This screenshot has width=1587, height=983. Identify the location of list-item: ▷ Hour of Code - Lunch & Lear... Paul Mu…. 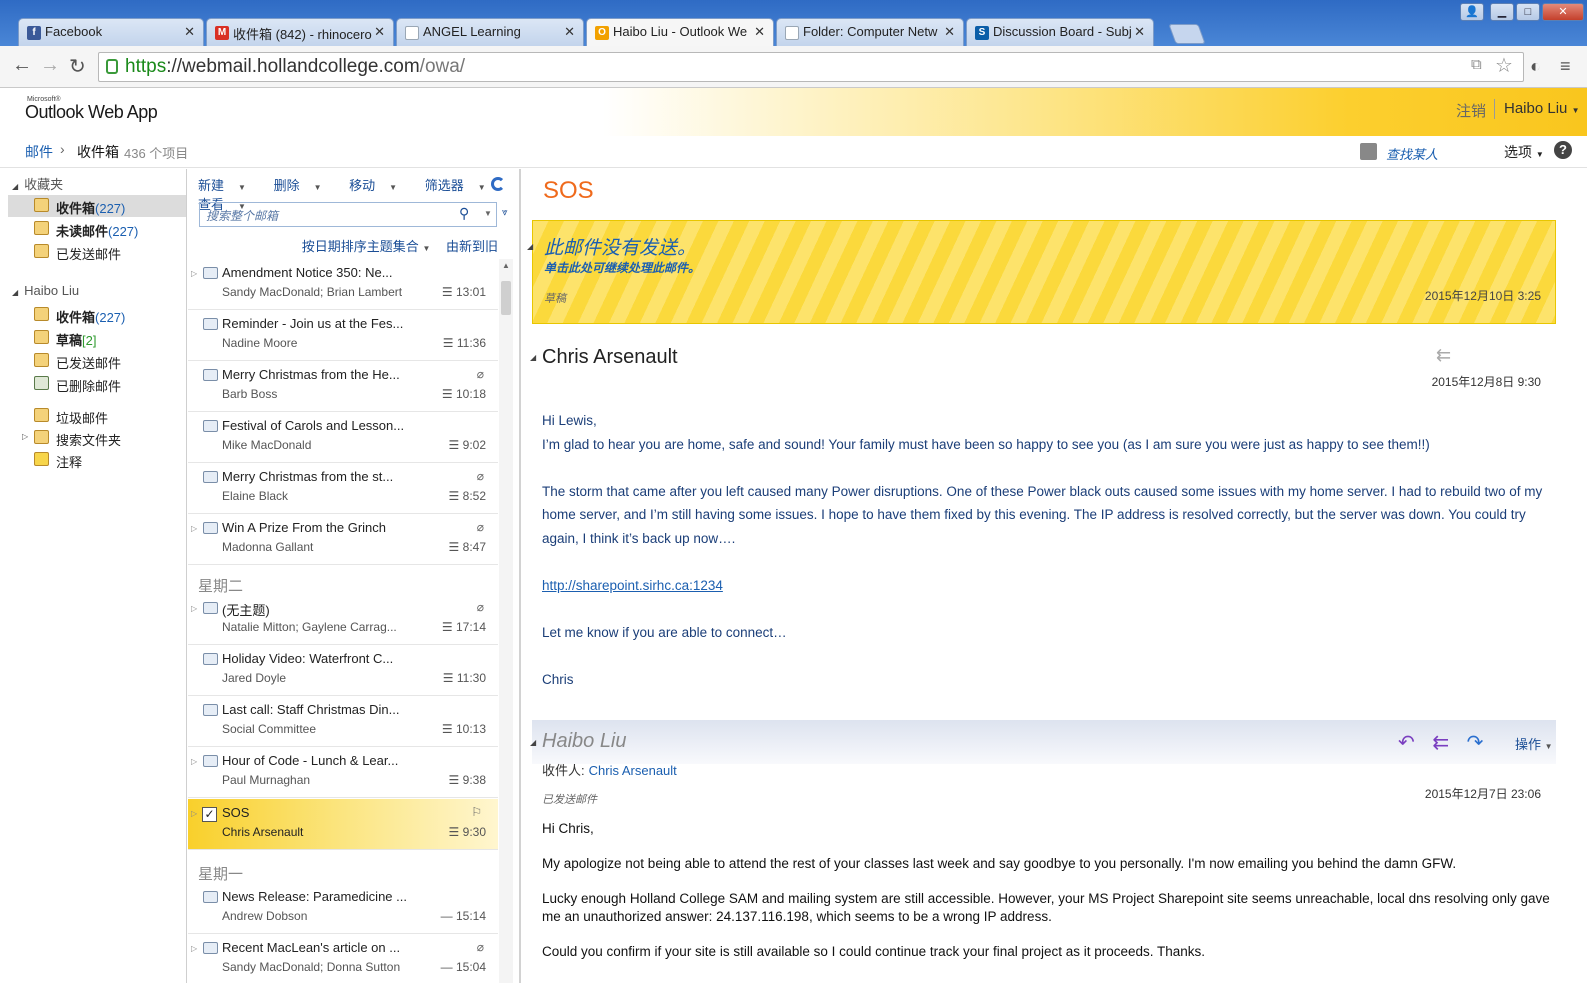
(343, 772).